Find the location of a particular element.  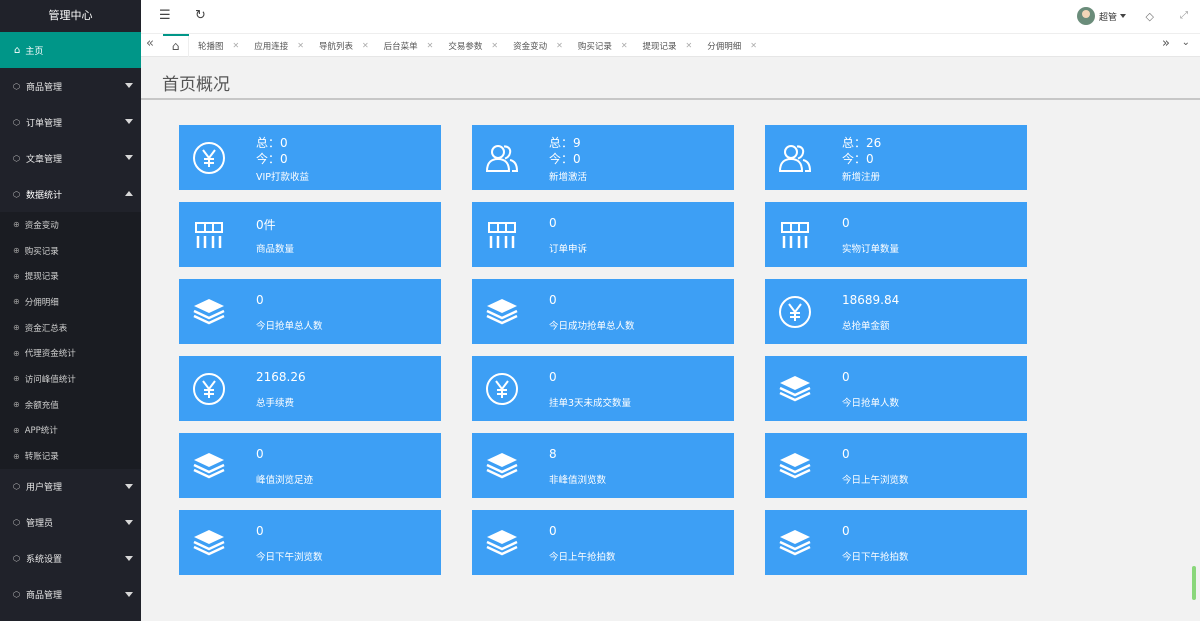

chevron-down-icon: ⌄ is located at coordinates (1186, 42).